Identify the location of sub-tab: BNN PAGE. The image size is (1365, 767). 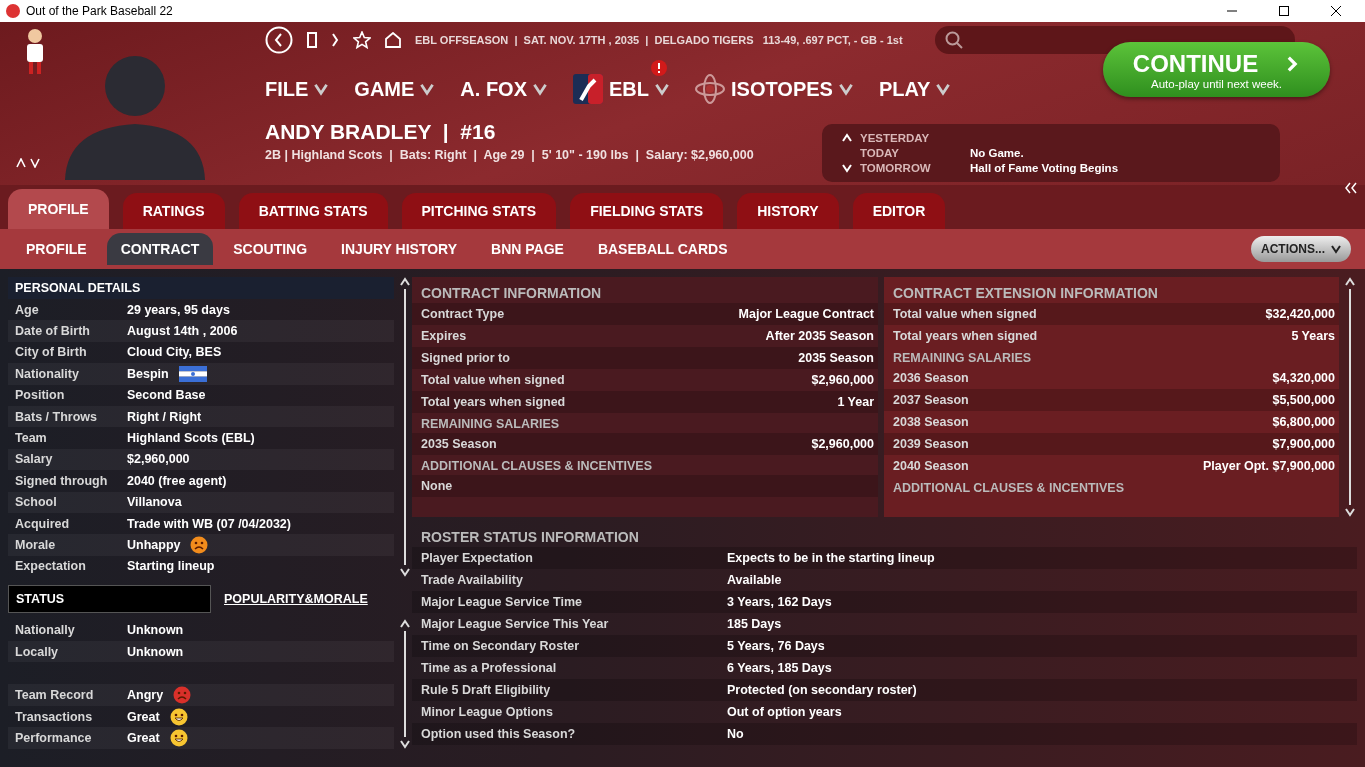
(527, 249).